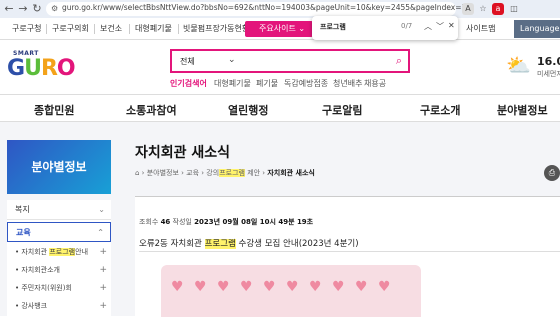 The height and width of the screenshot is (317, 560). I want to click on link-guro-office: 구로구청, so click(26, 28).